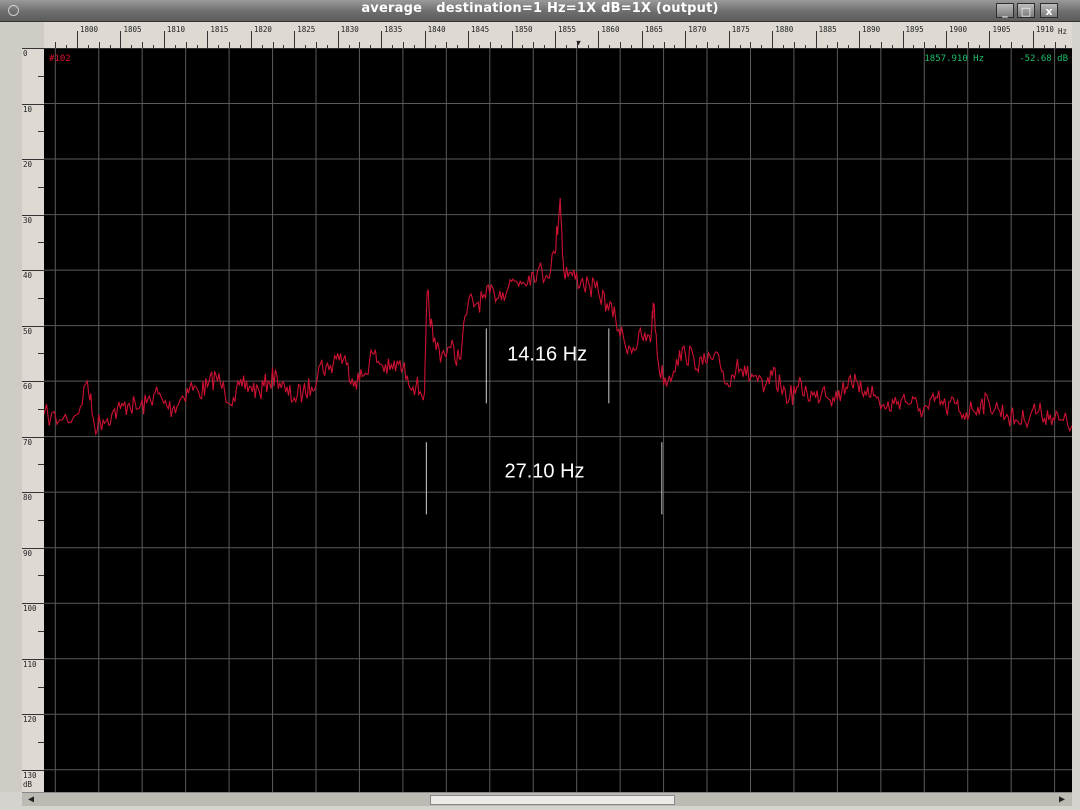 The width and height of the screenshot is (1080, 810). What do you see at coordinates (60, 59) in the screenshot?
I see `trace-id-label: #102` at bounding box center [60, 59].